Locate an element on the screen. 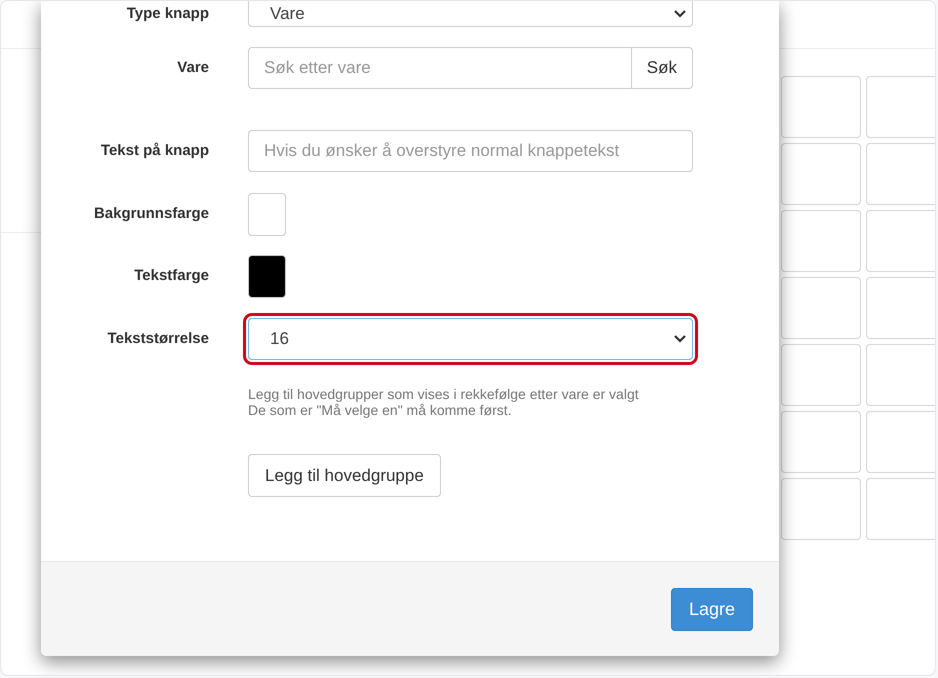 The width and height of the screenshot is (938, 678). field-label: Tekstfarge is located at coordinates (171, 276).